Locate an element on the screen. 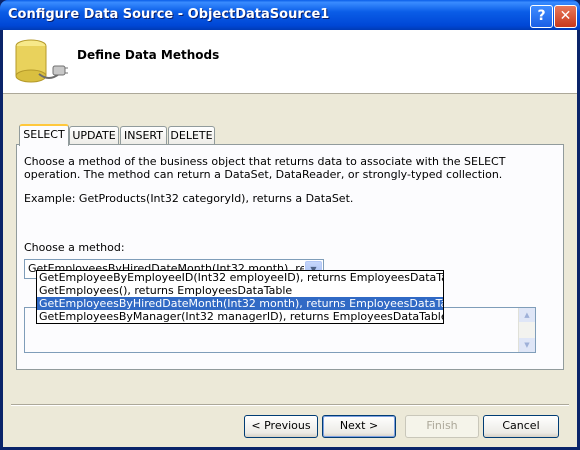  previous-button: < Previous is located at coordinates (281, 426).